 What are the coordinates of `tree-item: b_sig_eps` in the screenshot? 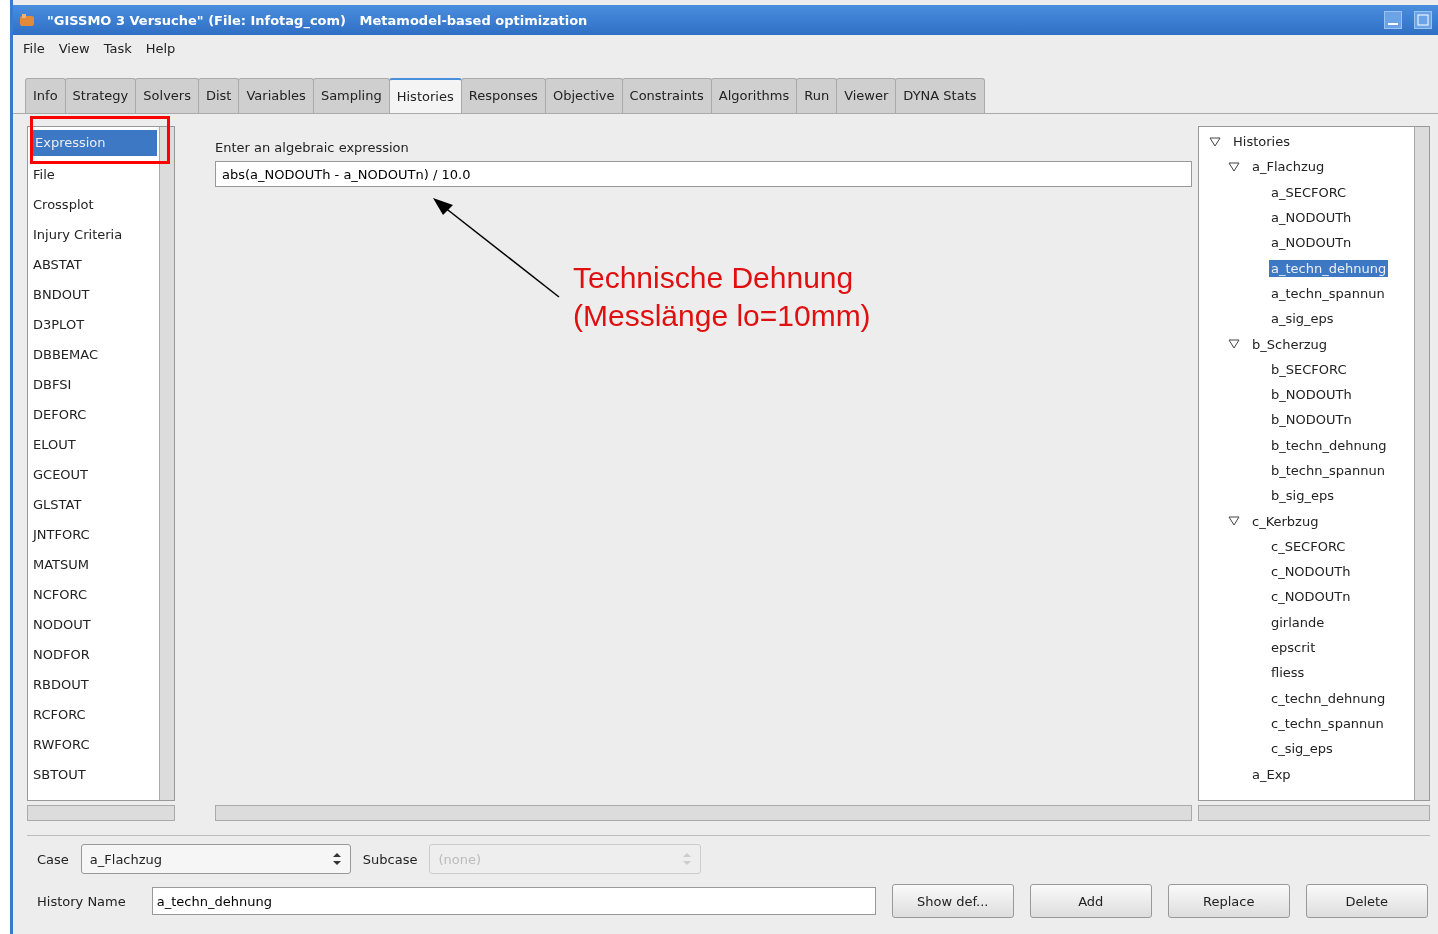 It's located at (1302, 496).